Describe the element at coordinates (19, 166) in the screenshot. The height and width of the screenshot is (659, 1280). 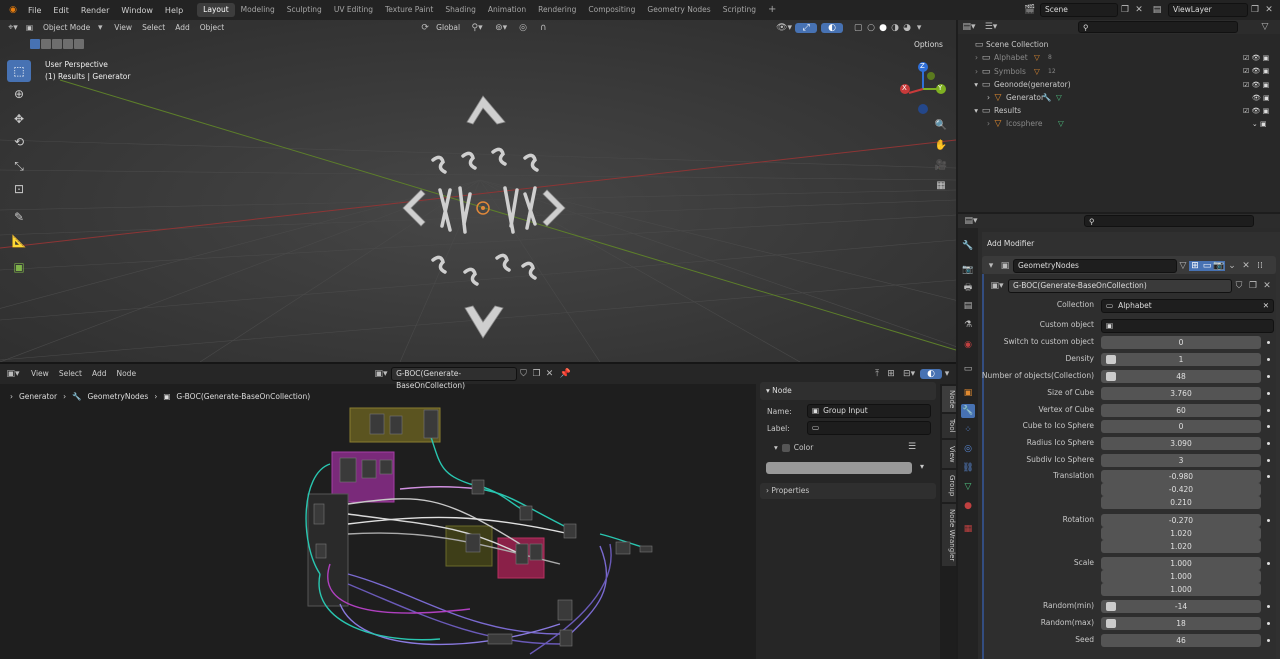
I see `scale-tool-icon: ⤡` at that location.